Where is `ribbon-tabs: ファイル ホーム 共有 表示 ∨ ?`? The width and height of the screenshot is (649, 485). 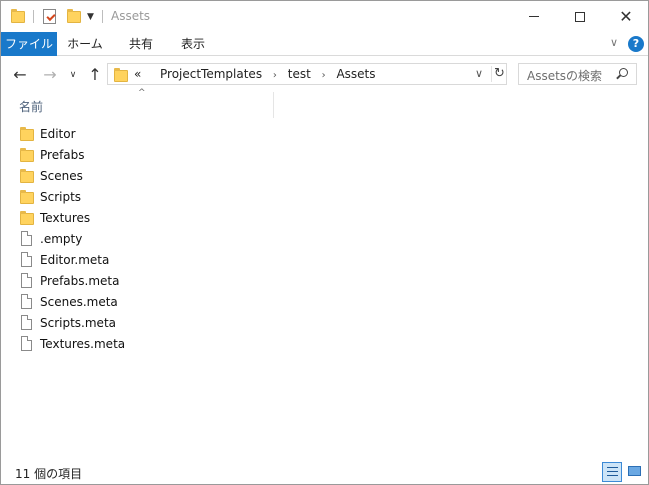 ribbon-tabs: ファイル ホーム 共有 表示 ∨ ? is located at coordinates (324, 44).